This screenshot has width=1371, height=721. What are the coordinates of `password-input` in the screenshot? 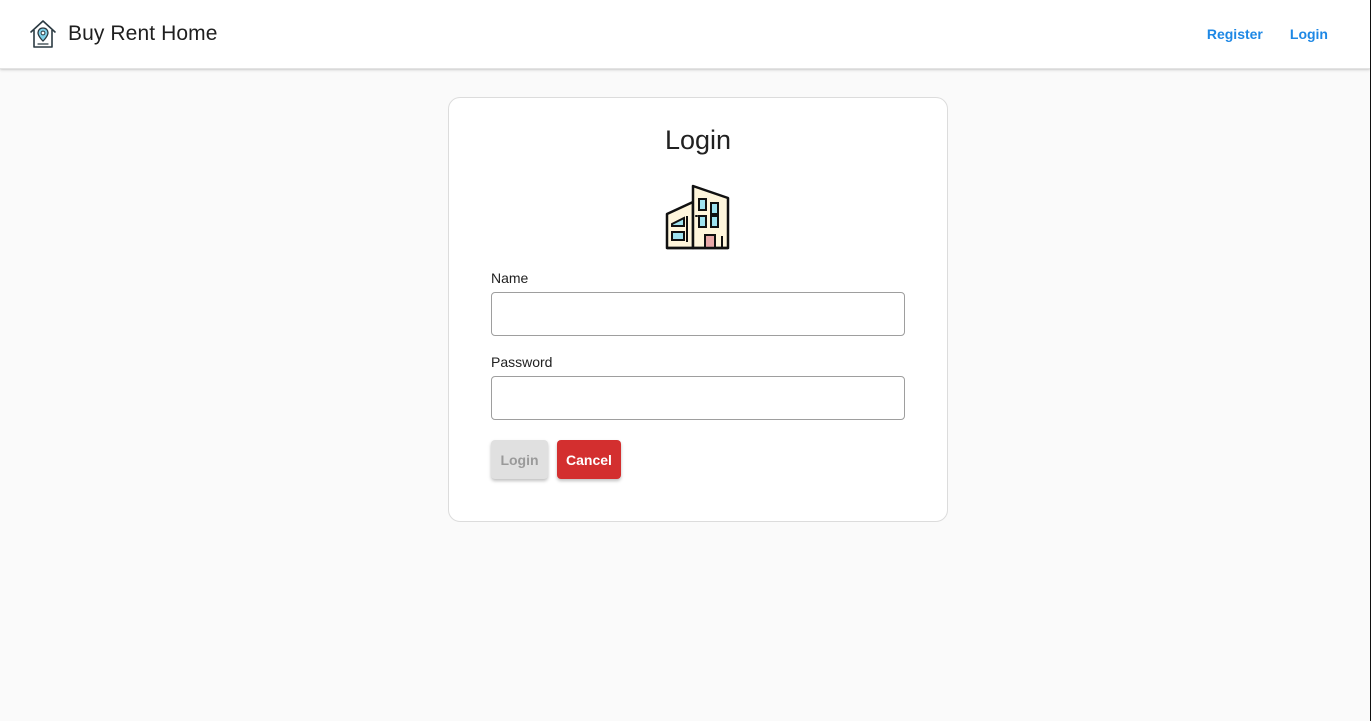 It's located at (698, 398).